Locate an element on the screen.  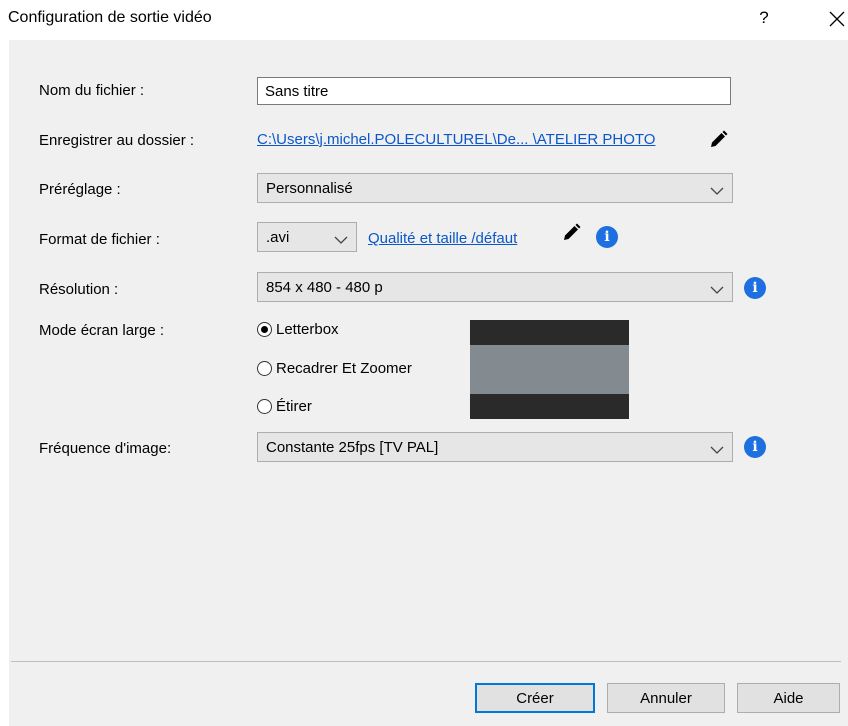
framerate-info-icon: i is located at coordinates (755, 447).